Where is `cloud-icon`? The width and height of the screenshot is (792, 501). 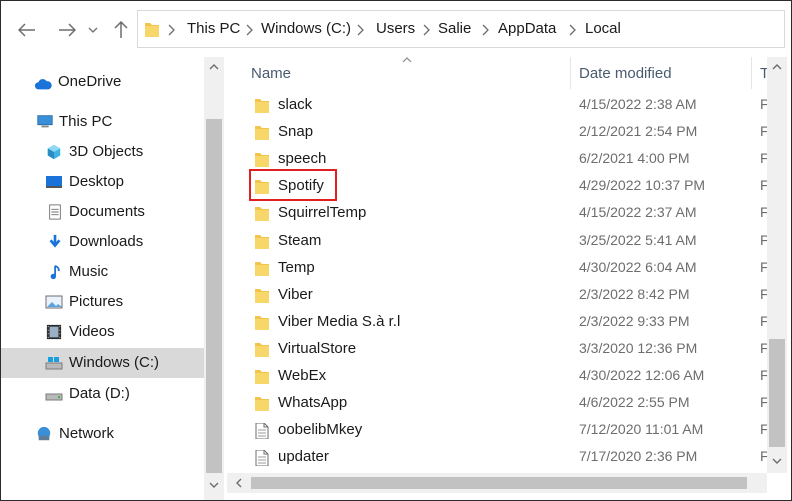 cloud-icon is located at coordinates (43, 84).